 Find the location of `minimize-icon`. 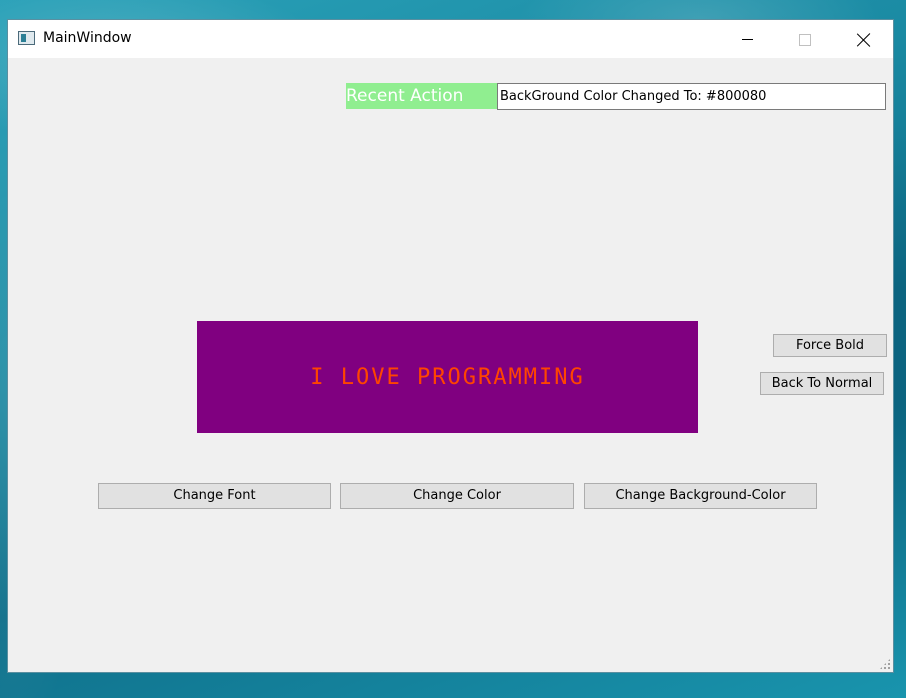

minimize-icon is located at coordinates (747, 39).